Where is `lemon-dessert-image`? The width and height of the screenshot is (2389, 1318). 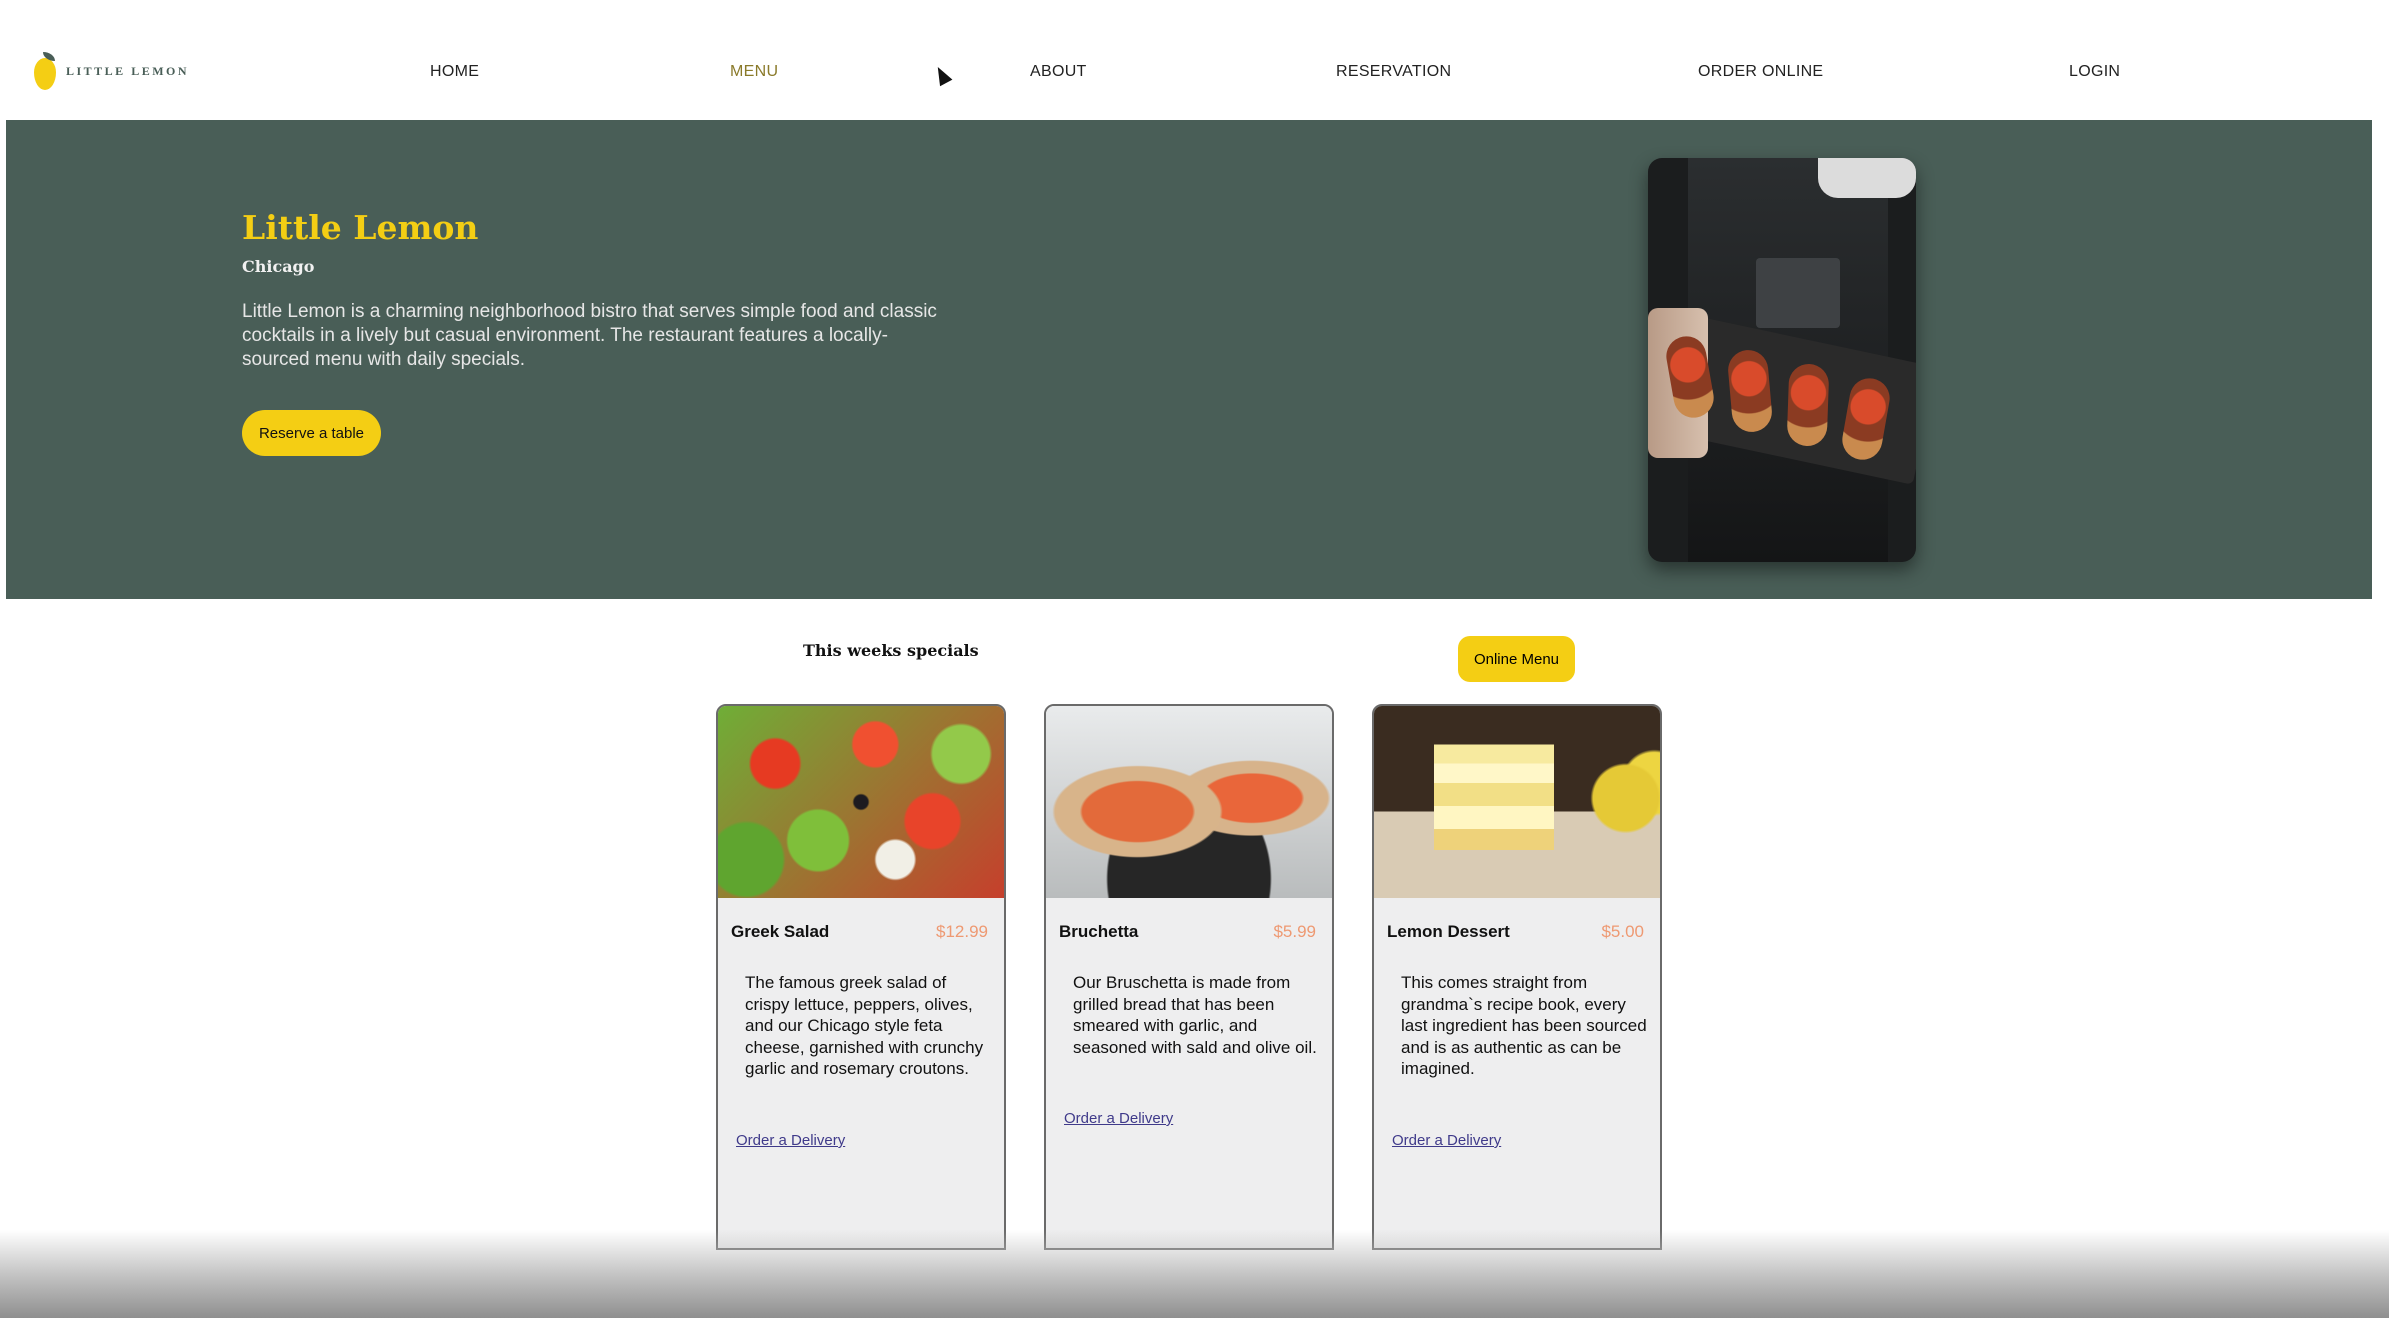
lemon-dessert-image is located at coordinates (1517, 802).